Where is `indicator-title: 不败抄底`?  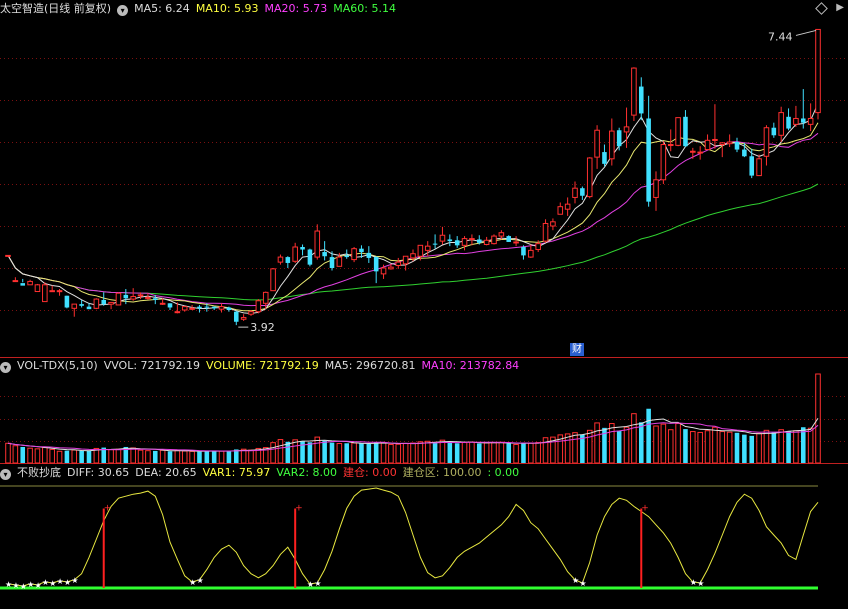
indicator-title: 不败抄底 is located at coordinates (39, 472).